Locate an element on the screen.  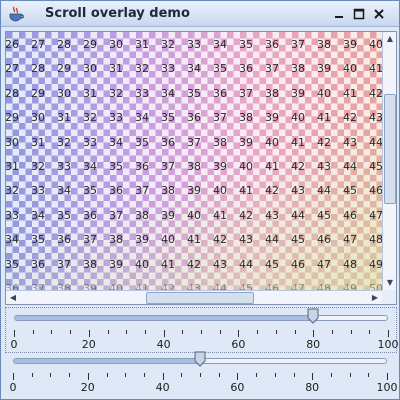
horizontal-scrollbar: ◀ ▶ is located at coordinates (194, 297).